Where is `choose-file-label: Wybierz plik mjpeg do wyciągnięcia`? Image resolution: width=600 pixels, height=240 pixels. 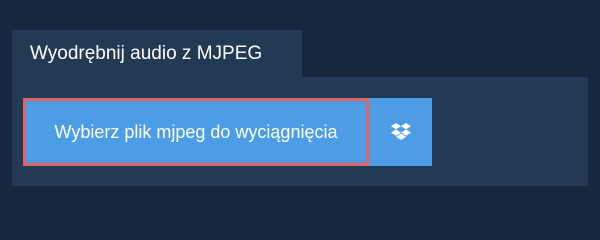
choose-file-label: Wybierz plik mjpeg do wyciągnięcia is located at coordinates (196, 131).